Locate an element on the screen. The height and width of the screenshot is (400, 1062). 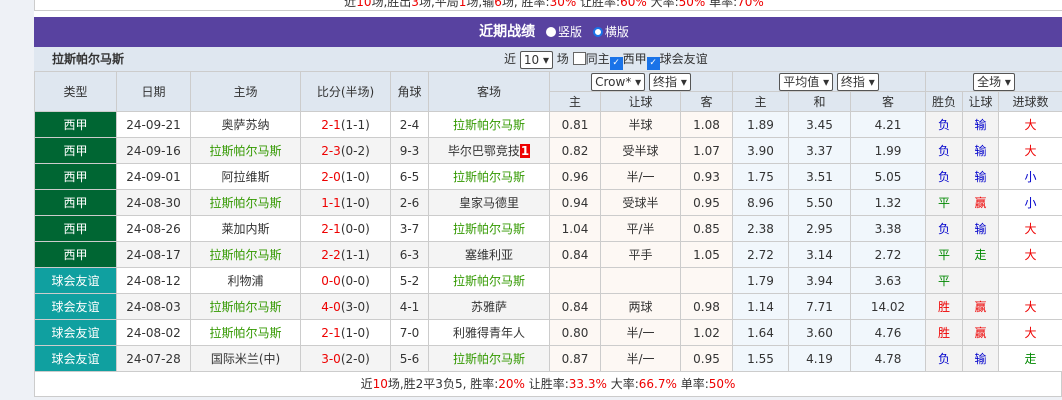
near-label: 近 is located at coordinates (510, 59).